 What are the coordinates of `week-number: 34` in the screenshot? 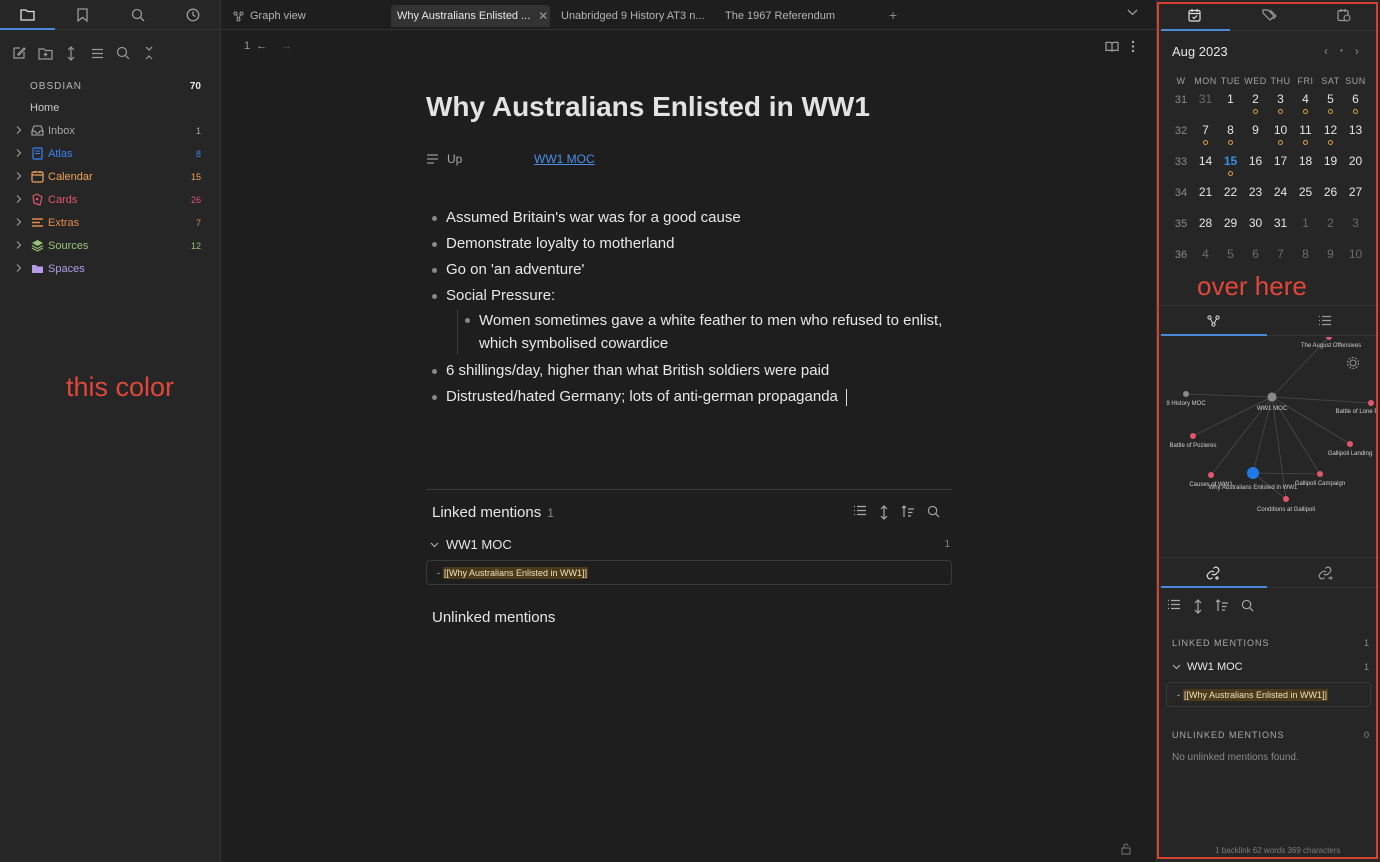 It's located at (1181, 195).